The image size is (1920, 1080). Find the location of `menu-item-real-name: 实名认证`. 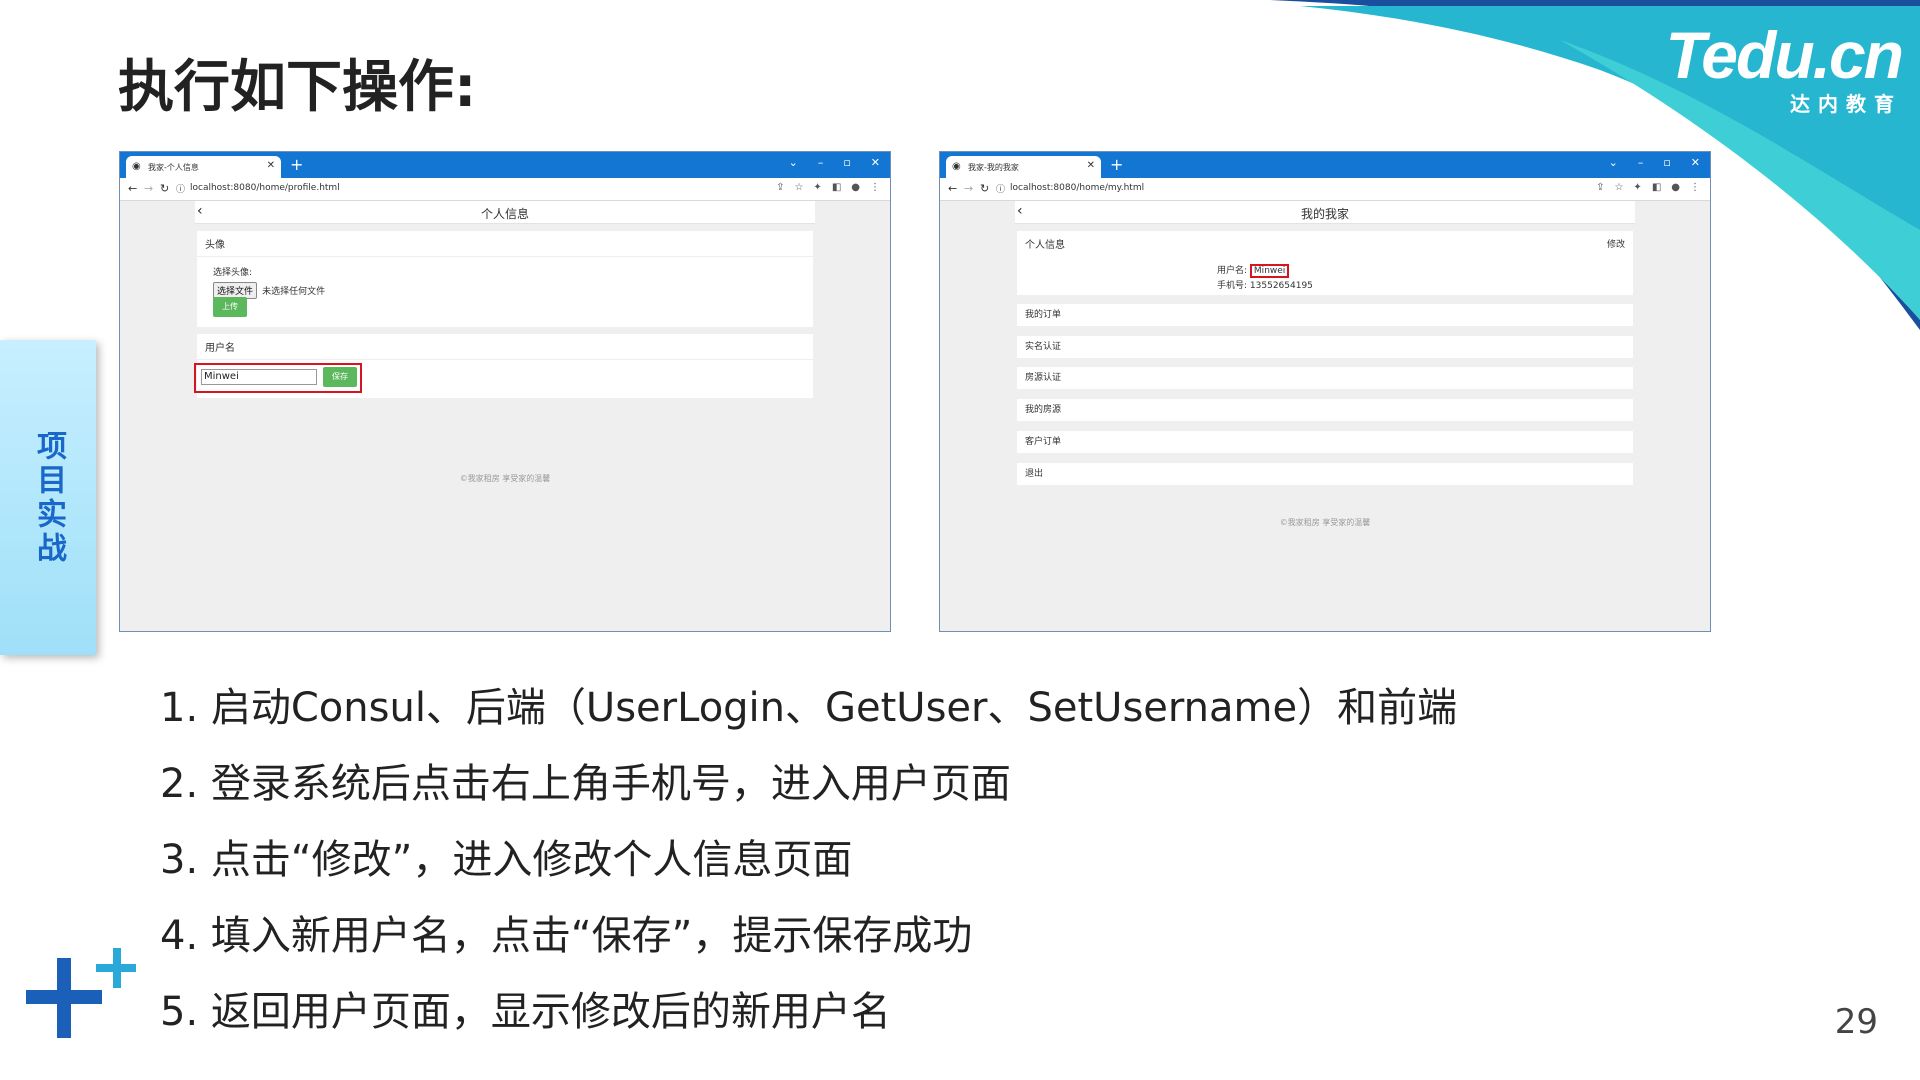

menu-item-real-name: 实名认证 is located at coordinates (1325, 347).